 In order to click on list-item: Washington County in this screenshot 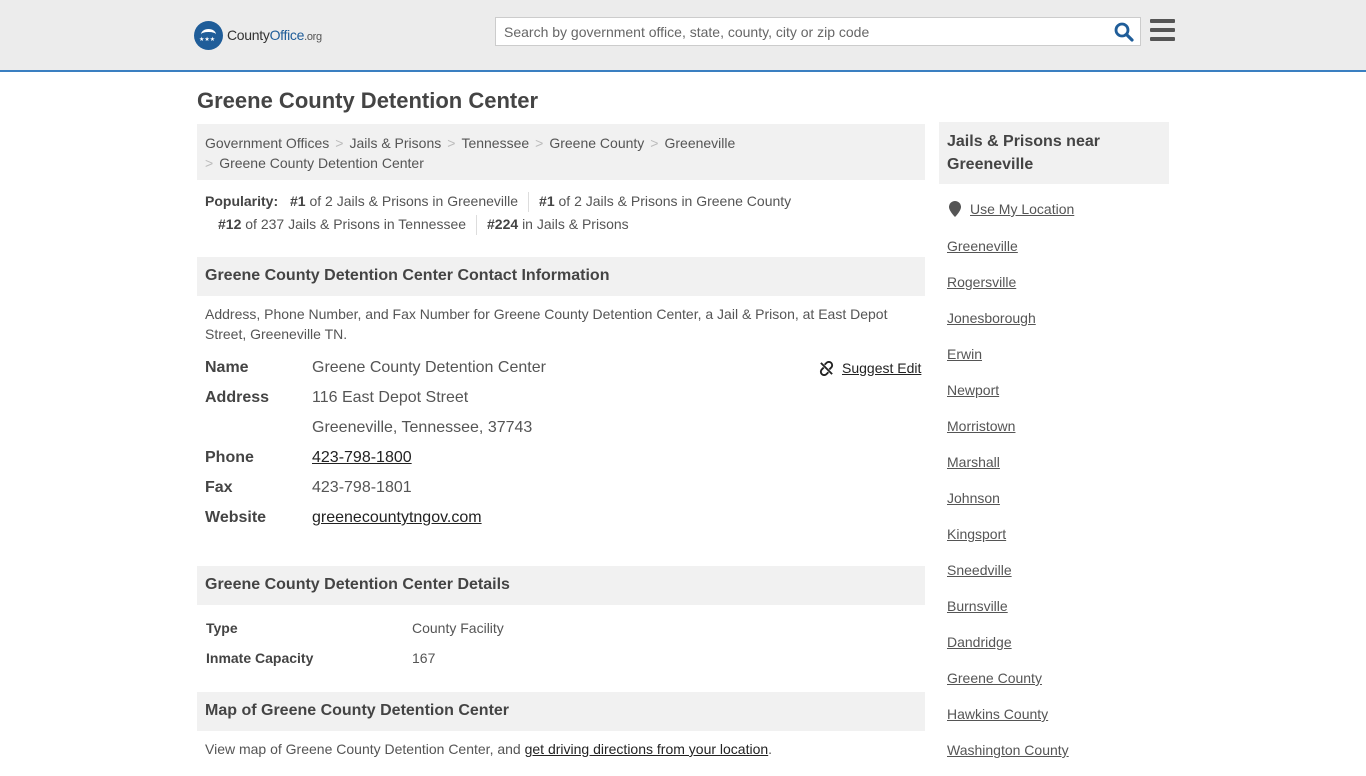, I will do `click(1008, 758)`.